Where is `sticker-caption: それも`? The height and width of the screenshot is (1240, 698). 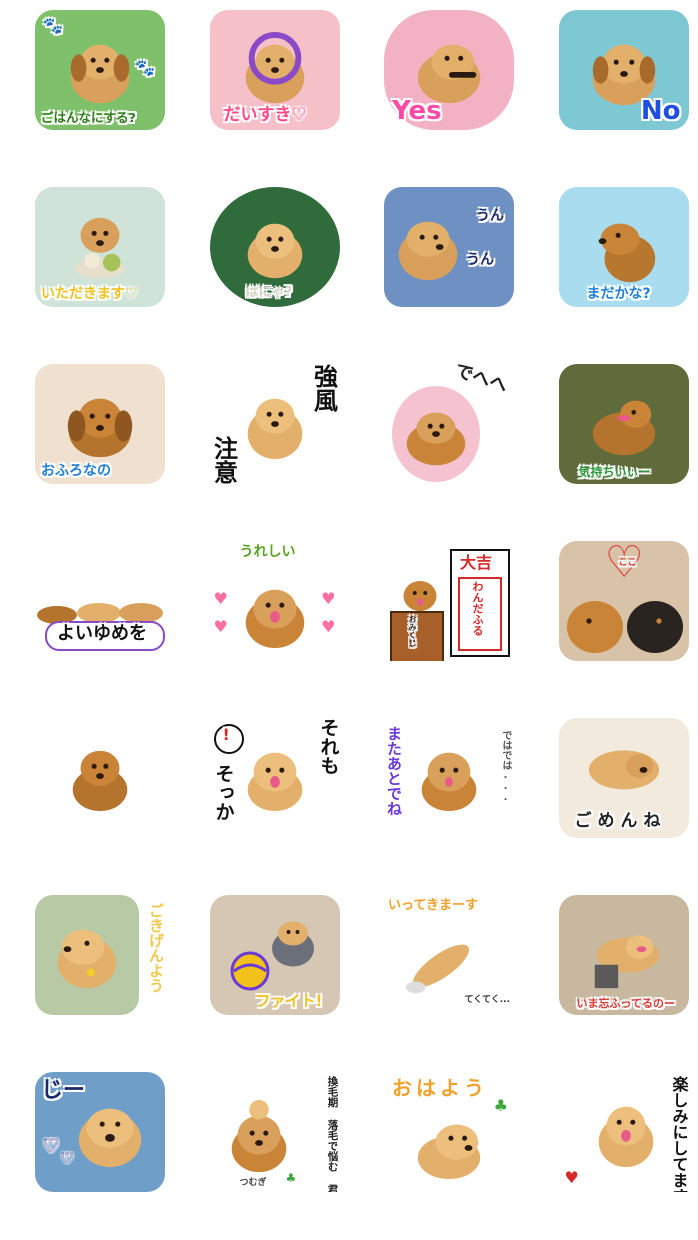 sticker-caption: それも is located at coordinates (328, 746).